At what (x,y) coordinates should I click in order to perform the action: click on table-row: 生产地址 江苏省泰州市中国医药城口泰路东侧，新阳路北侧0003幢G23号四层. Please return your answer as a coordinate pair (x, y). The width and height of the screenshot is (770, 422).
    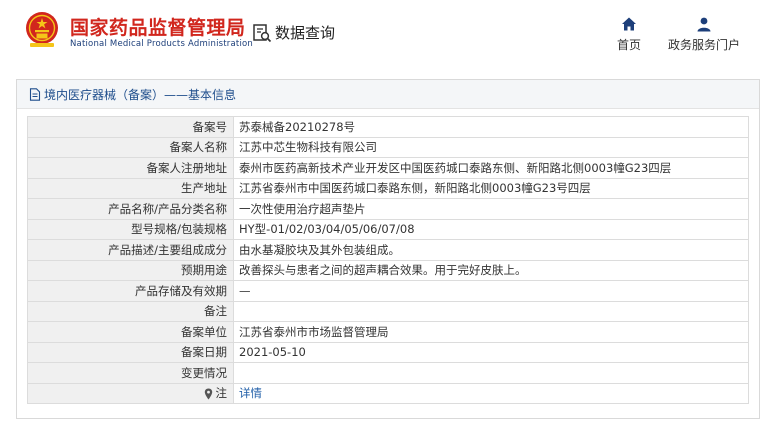
    Looking at the image, I should click on (388, 188).